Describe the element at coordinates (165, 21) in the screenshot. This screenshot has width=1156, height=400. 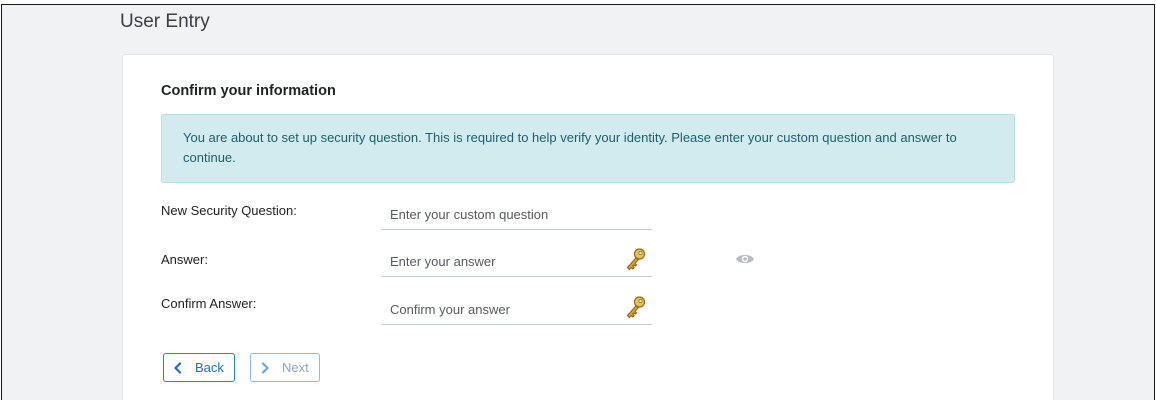
I see `page-title: User Entry` at that location.